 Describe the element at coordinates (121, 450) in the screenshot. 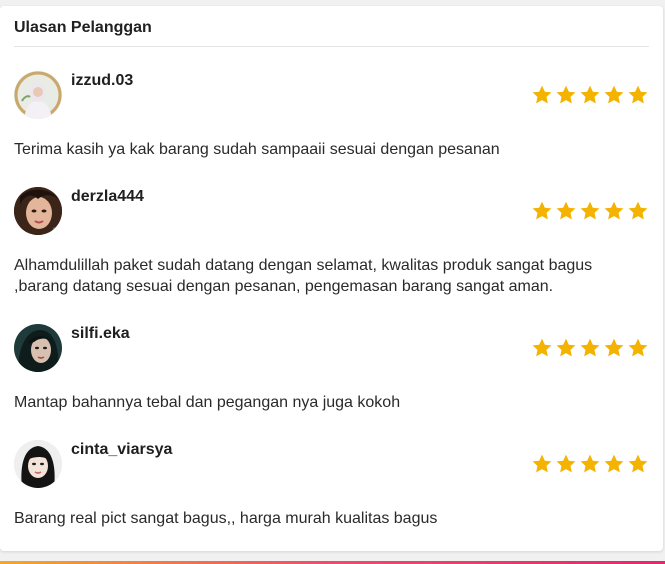

I see `reviewer-username: cinta_viarsya` at that location.